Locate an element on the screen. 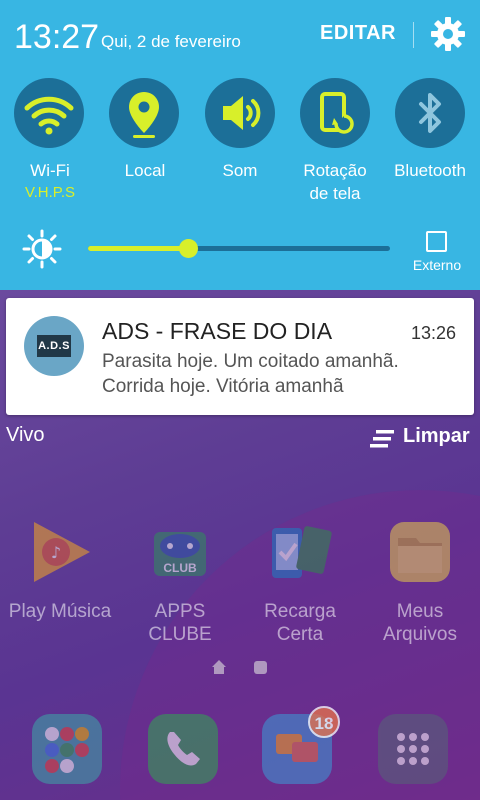 This screenshot has width=480, height=800. app-label-line2: Arquivos is located at coordinates (420, 634).